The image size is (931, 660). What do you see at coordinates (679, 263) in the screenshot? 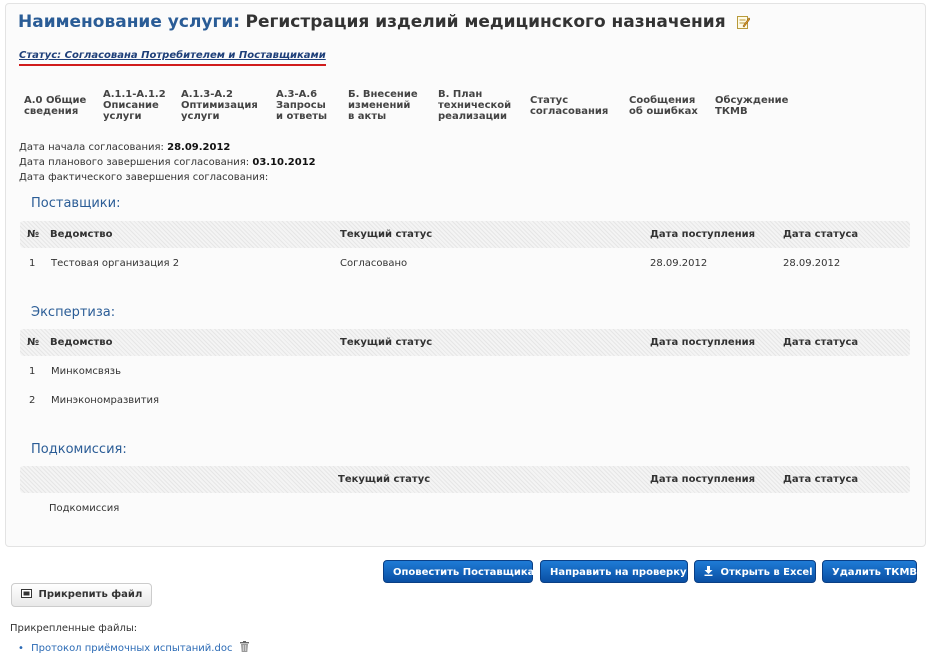
I see `row-received-date: 28.09.2012` at bounding box center [679, 263].